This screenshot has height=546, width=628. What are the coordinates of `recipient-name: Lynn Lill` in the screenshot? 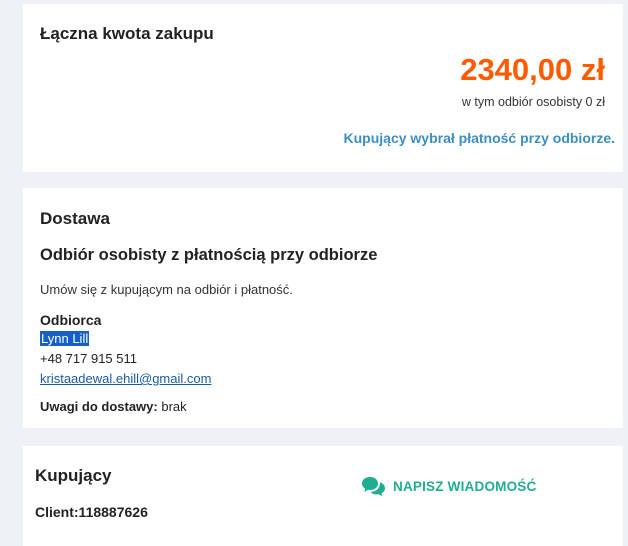 It's located at (65, 338).